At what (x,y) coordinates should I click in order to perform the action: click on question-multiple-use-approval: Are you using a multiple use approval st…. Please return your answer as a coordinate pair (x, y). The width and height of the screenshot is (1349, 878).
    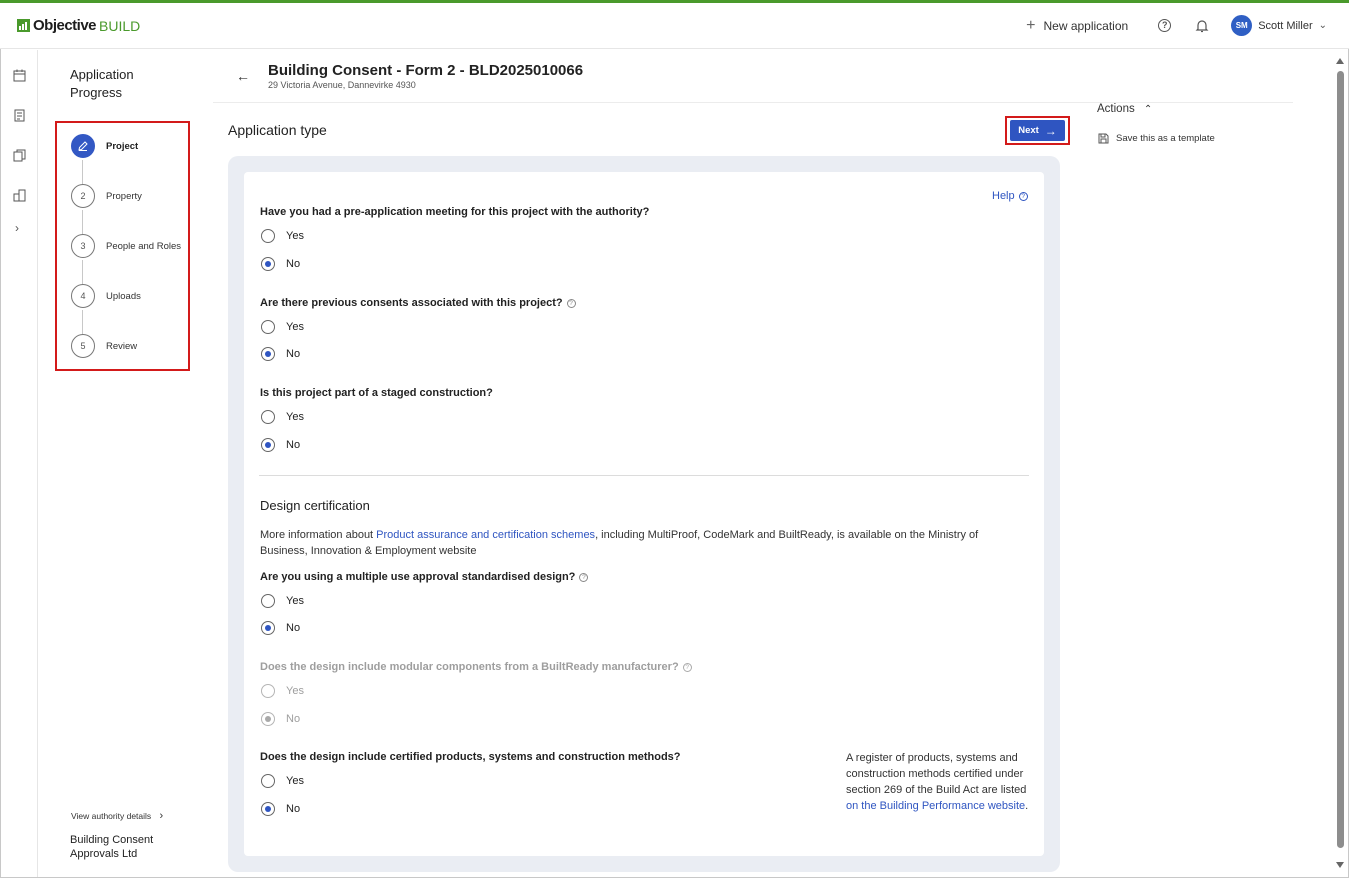
    Looking at the image, I should click on (424, 577).